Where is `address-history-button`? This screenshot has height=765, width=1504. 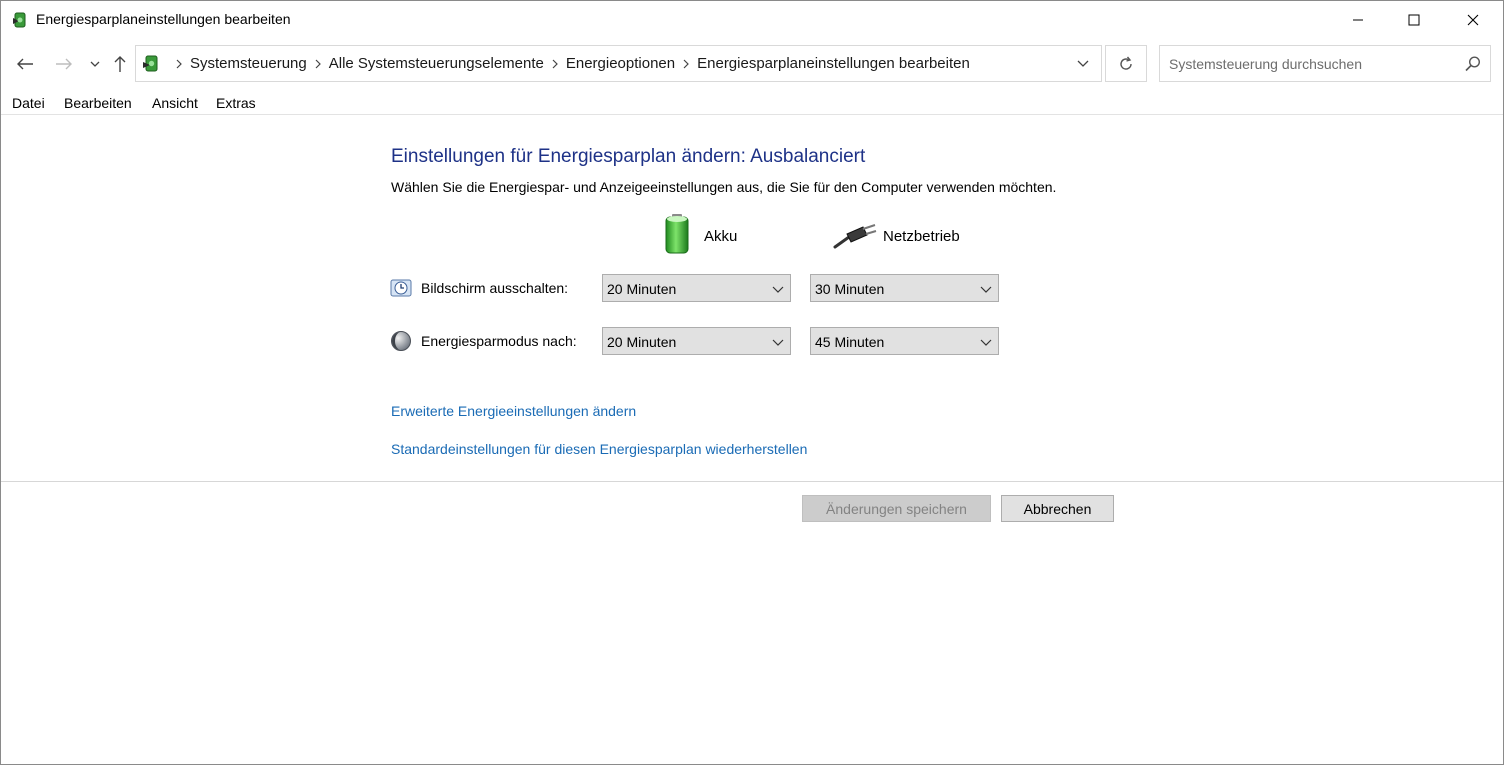
address-history-button is located at coordinates (1083, 63).